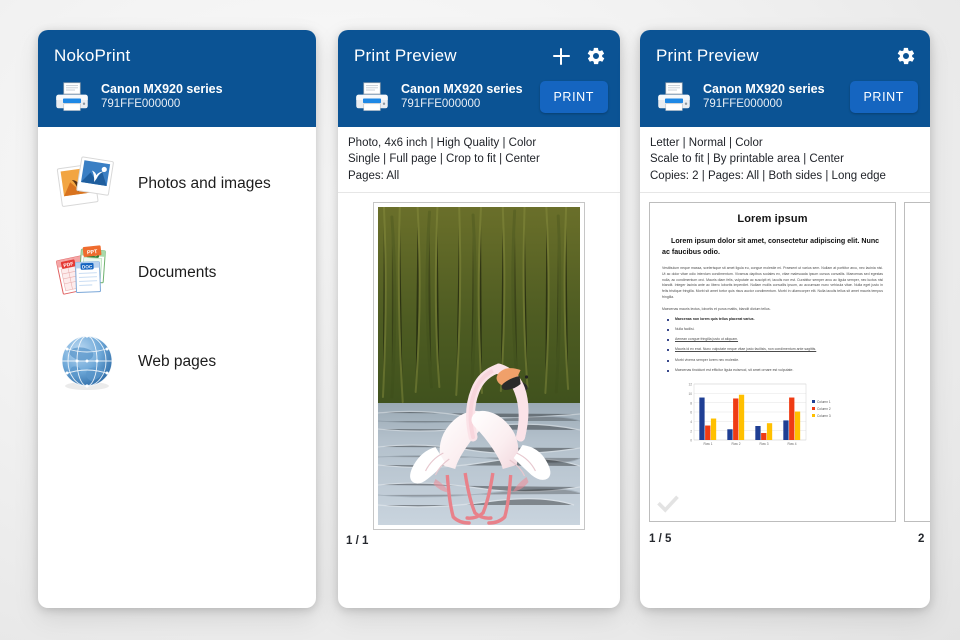 Image resolution: width=960 pixels, height=640 pixels. Describe the element at coordinates (660, 538) in the screenshot. I see `document-page-indicator: 1 / 5` at that location.